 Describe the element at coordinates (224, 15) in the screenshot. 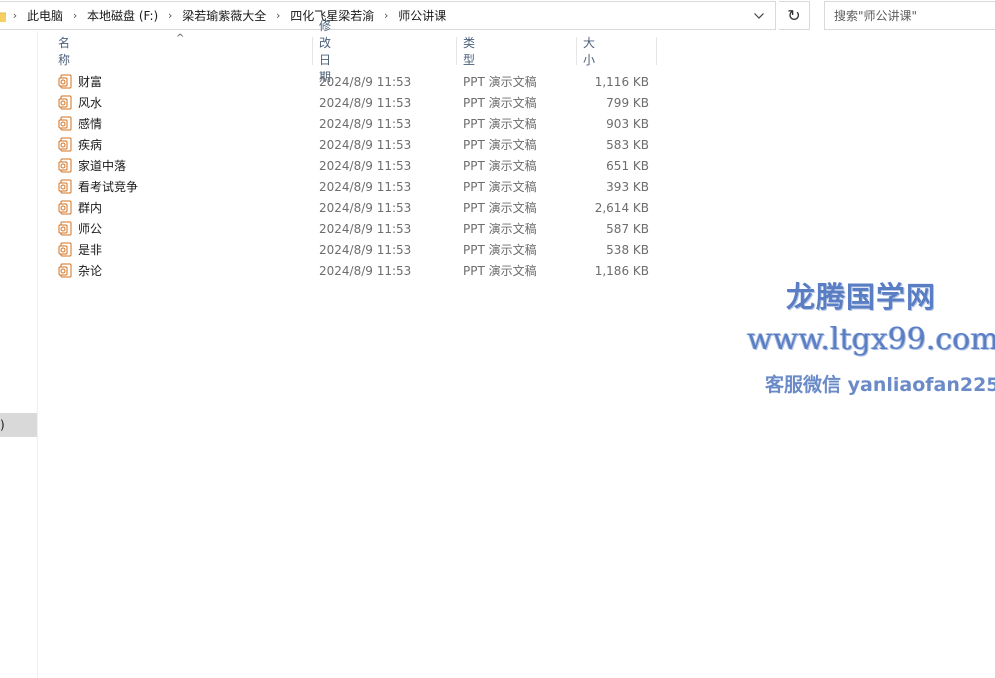

I see `breadcrumb-item: 梁若瑜紫薇大全` at that location.